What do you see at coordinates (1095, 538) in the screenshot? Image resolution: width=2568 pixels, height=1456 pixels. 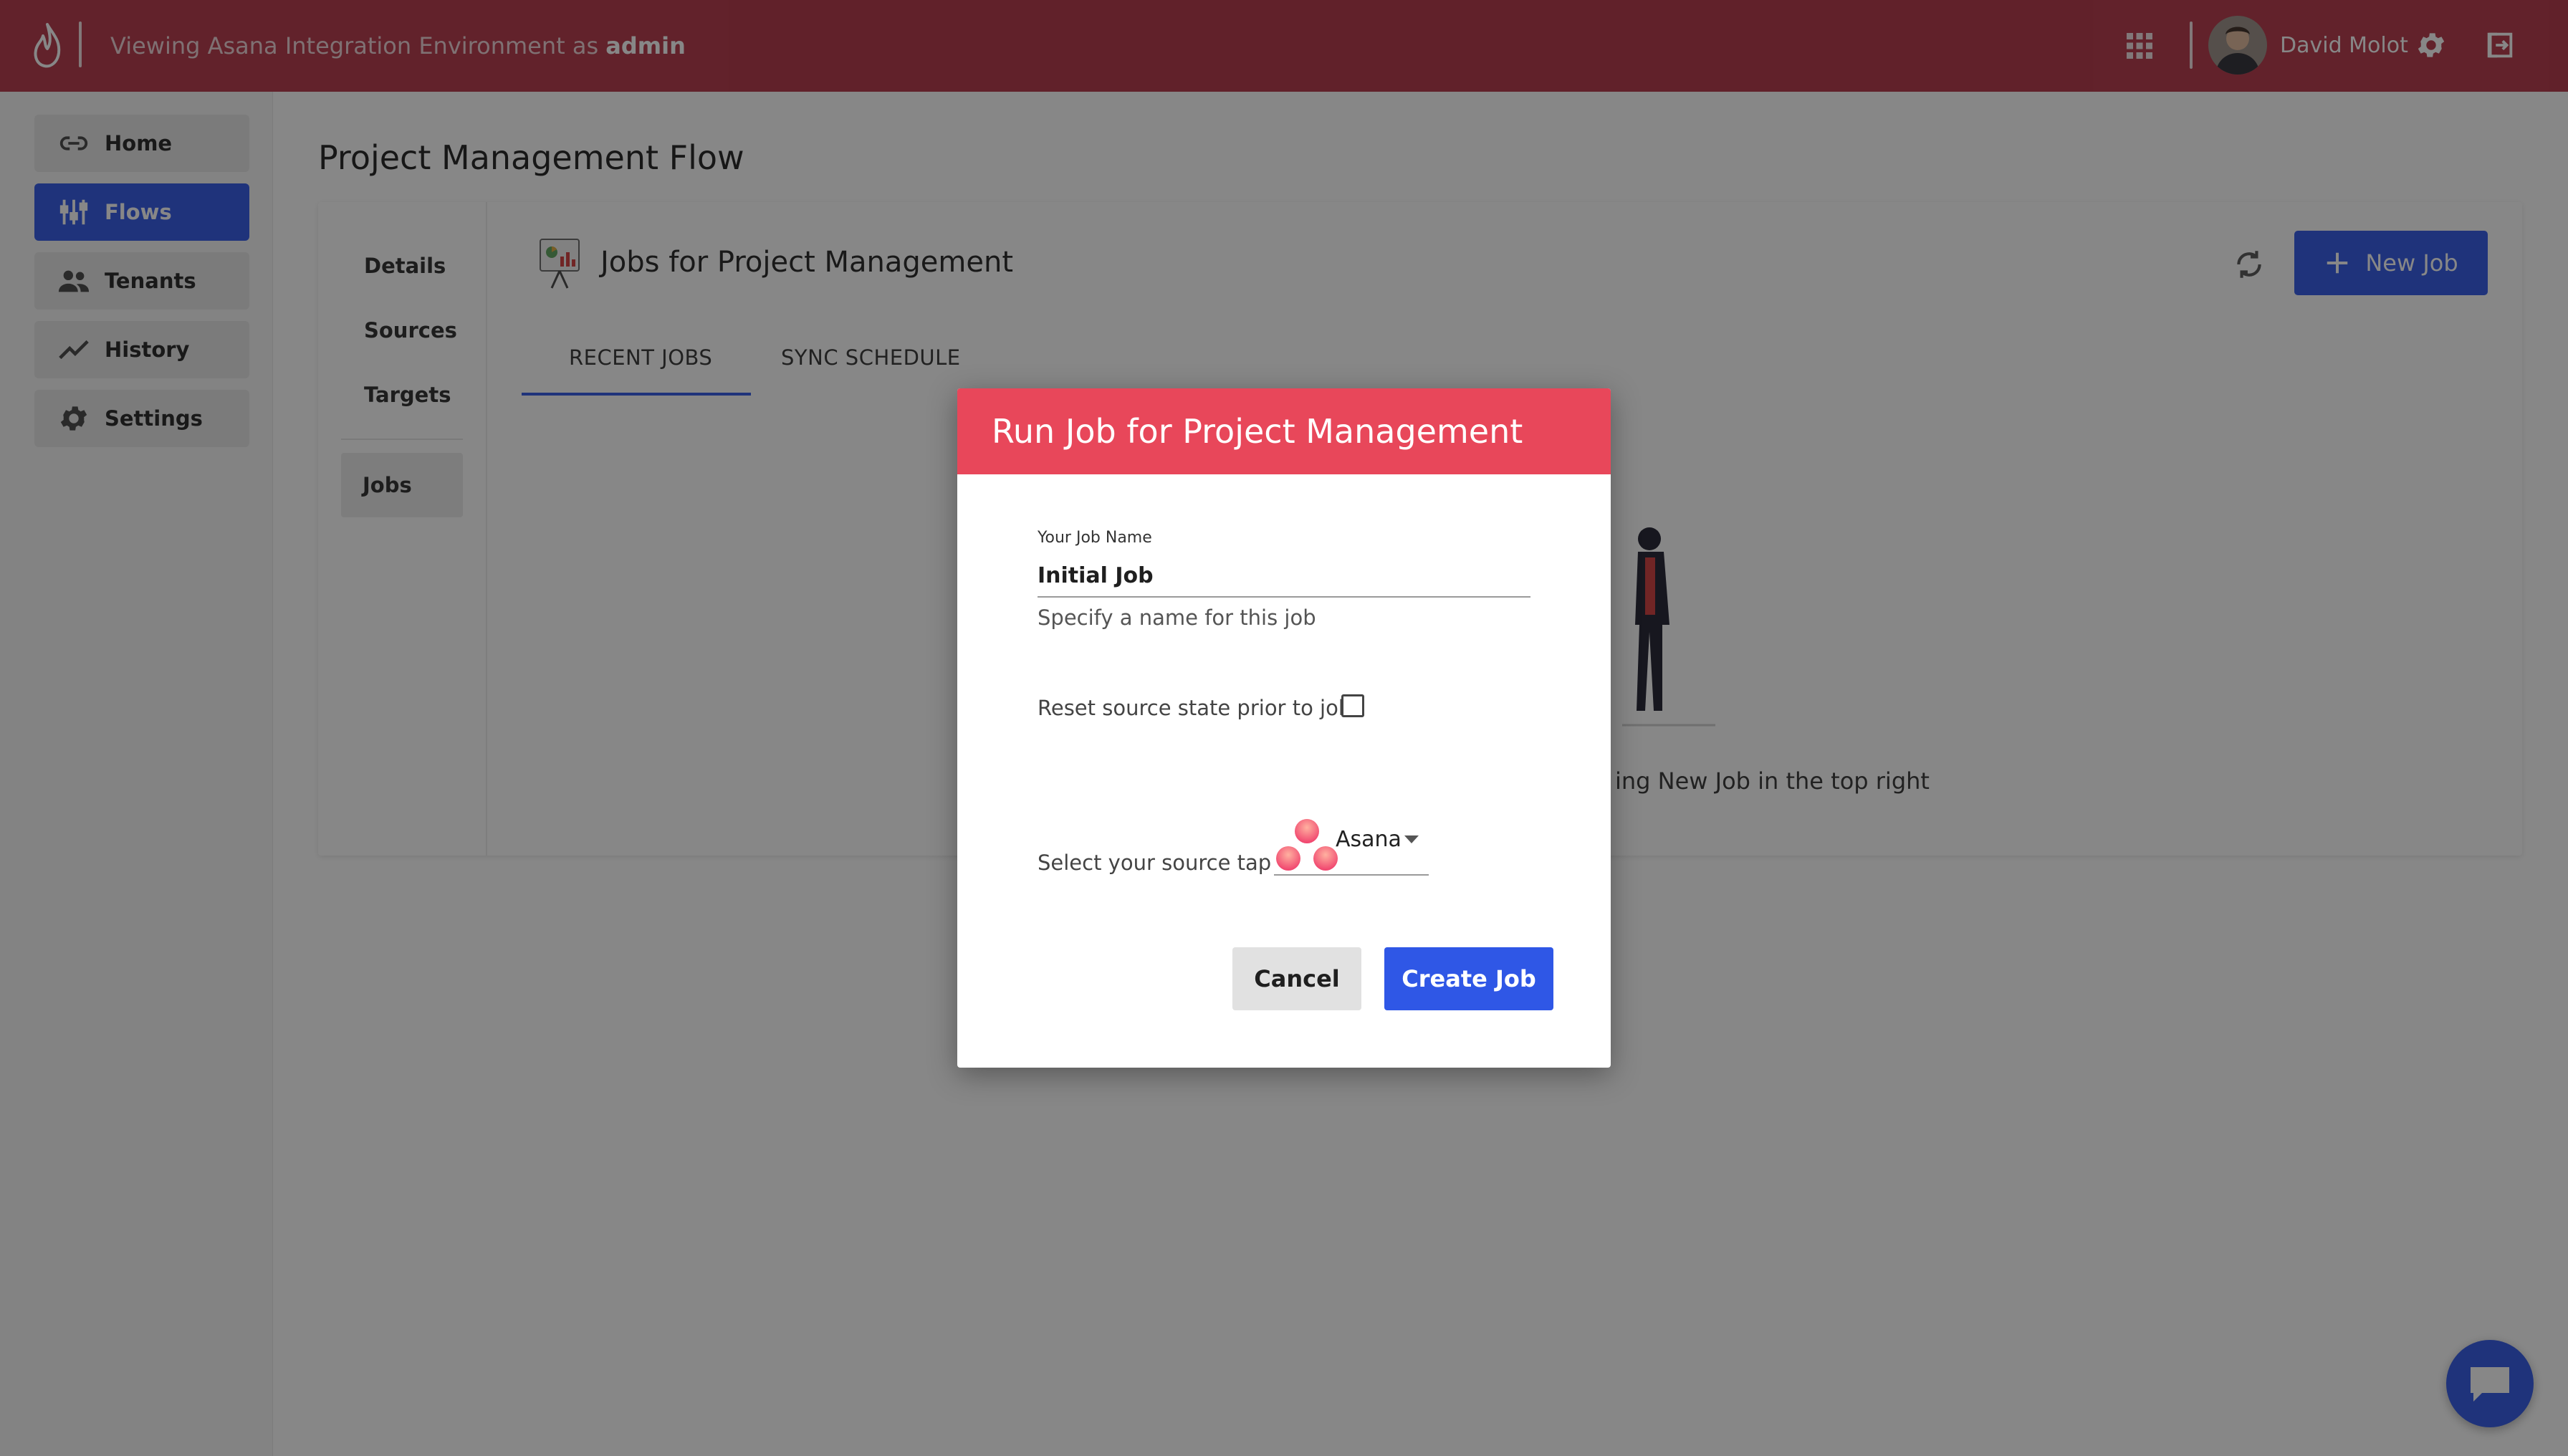 I see `job-name-label: Your Job Name` at bounding box center [1095, 538].